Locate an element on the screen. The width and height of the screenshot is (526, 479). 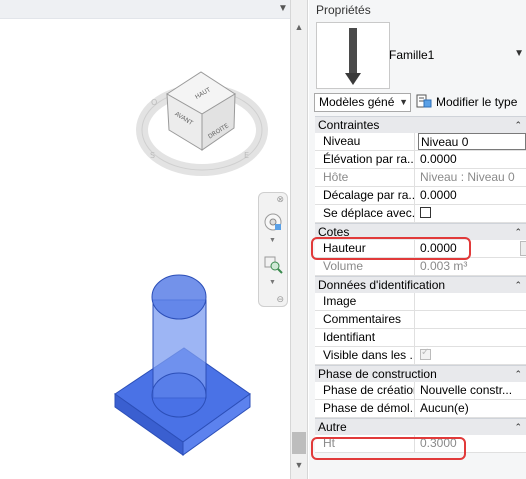
group-identity-data: Données d'identification ⌃ is located at coordinates (420, 284).